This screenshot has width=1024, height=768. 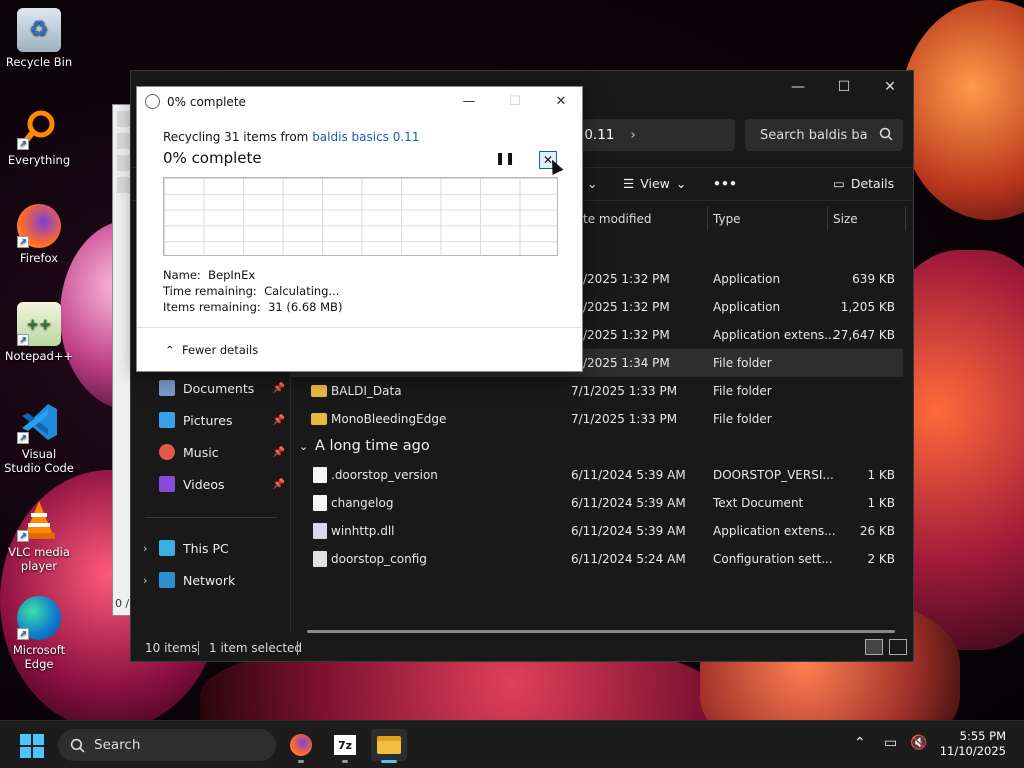 I want to click on fewer-details-button: ⌃ Fewer details, so click(x=211, y=350).